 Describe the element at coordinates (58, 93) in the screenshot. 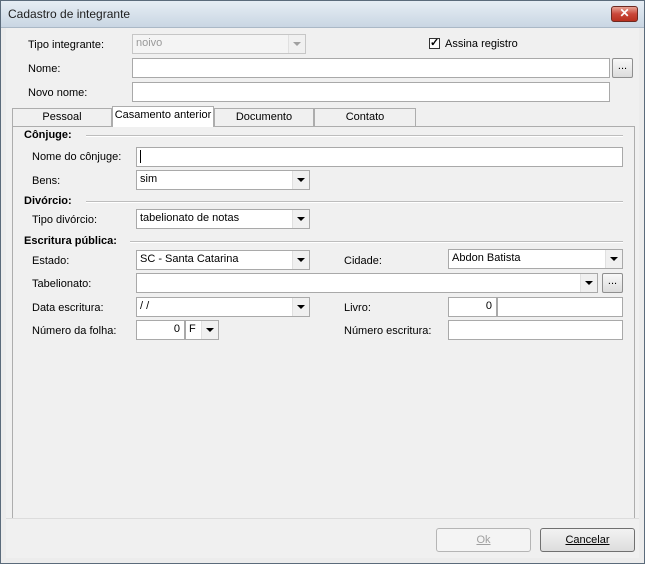

I see `novo-nome-label: Novo nome:` at that location.